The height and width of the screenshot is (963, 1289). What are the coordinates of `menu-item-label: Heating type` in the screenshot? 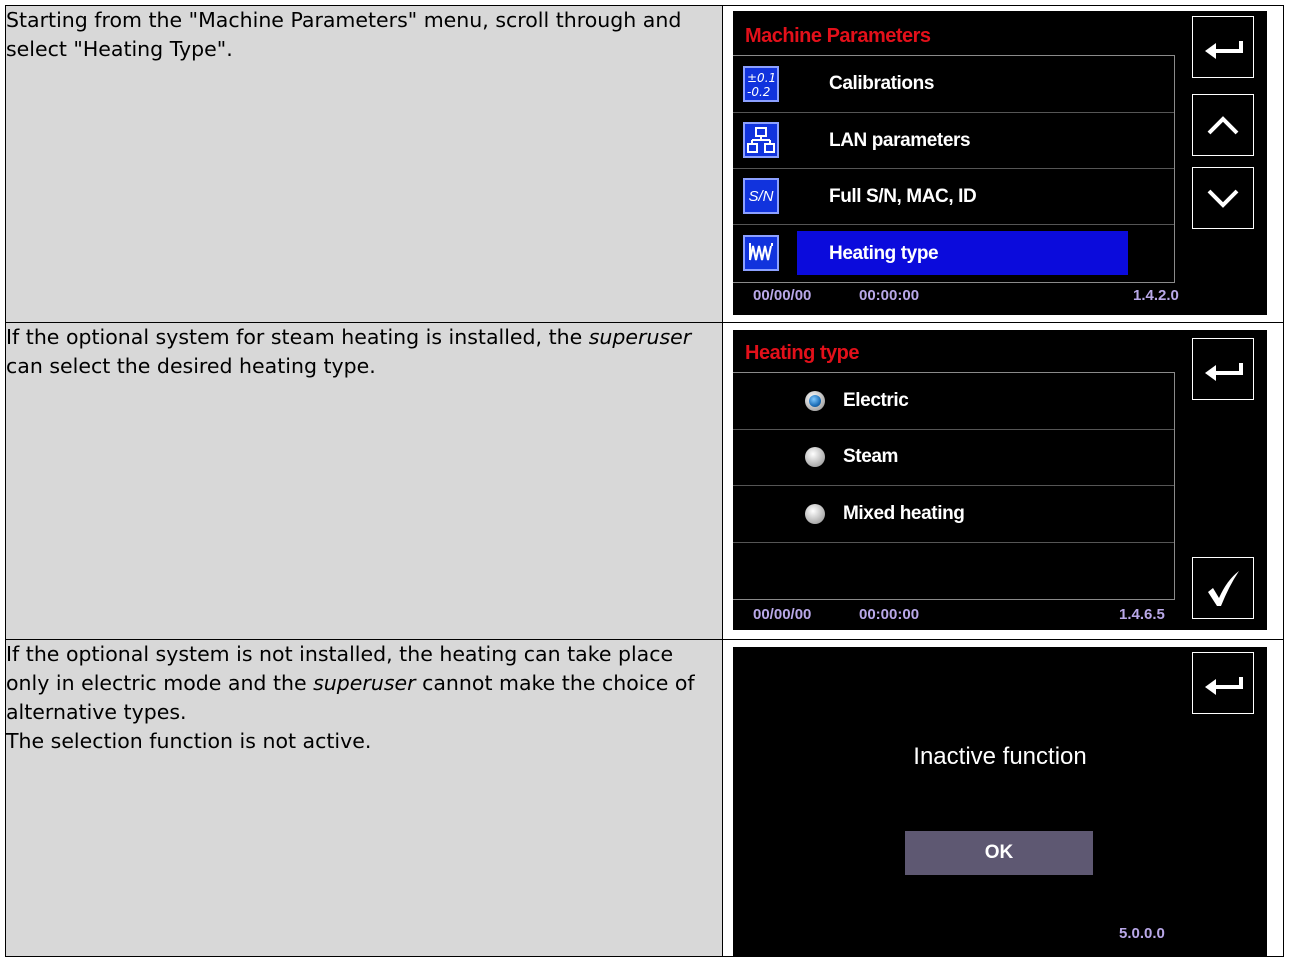 It's located at (884, 253).